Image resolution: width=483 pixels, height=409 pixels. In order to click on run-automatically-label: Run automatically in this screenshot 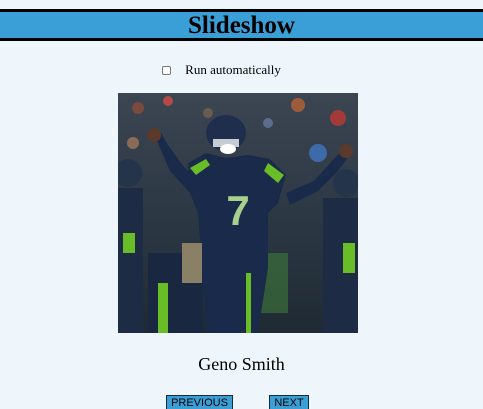, I will do `click(233, 69)`.